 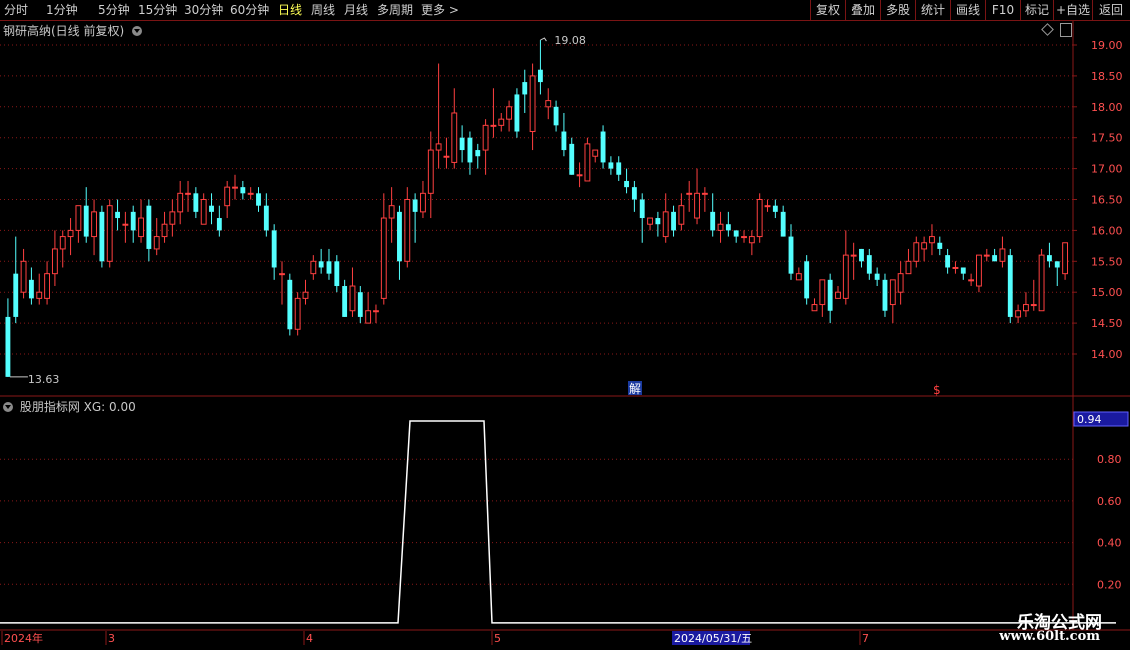 I want to click on indicator-tick-label: 0.20, so click(x=1109, y=584).